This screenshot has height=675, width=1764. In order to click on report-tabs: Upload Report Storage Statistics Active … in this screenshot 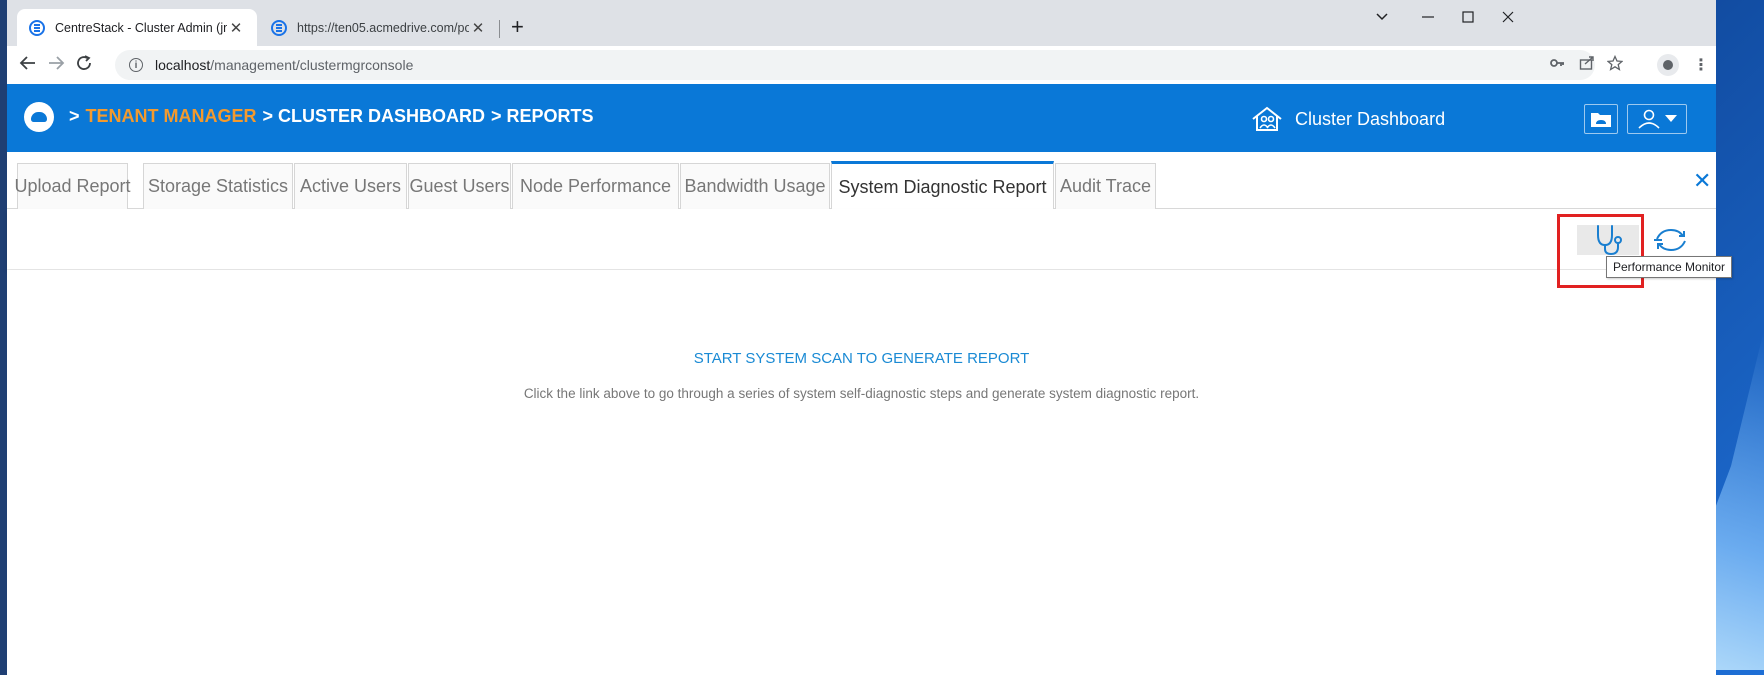, I will do `click(861, 181)`.